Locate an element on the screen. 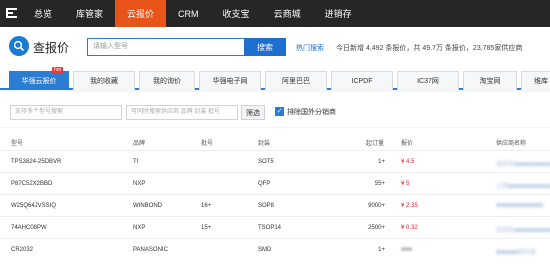 This screenshot has height=267, width=550. hot-search-link: 热门搜索 is located at coordinates (310, 48).